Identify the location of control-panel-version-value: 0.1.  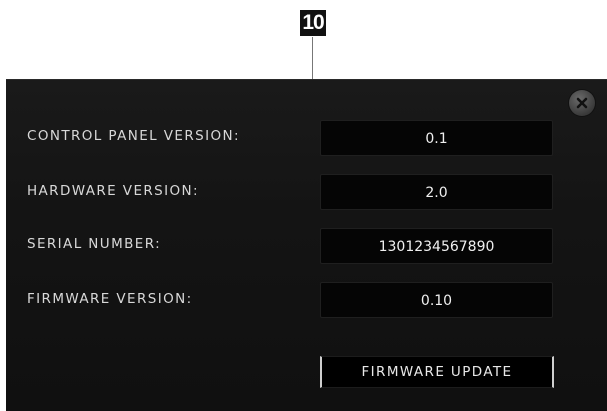
(436, 138).